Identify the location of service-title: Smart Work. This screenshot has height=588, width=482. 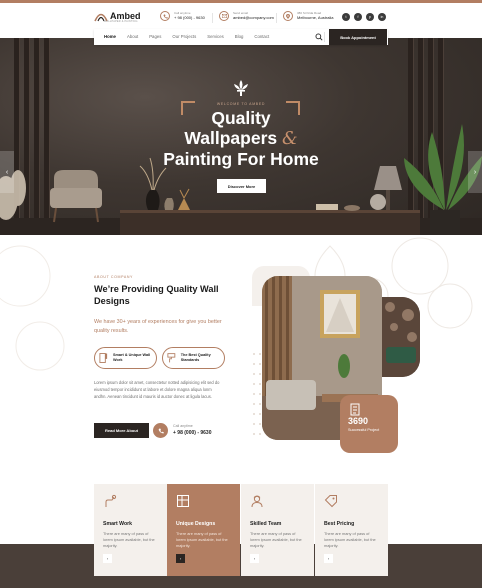
(118, 524).